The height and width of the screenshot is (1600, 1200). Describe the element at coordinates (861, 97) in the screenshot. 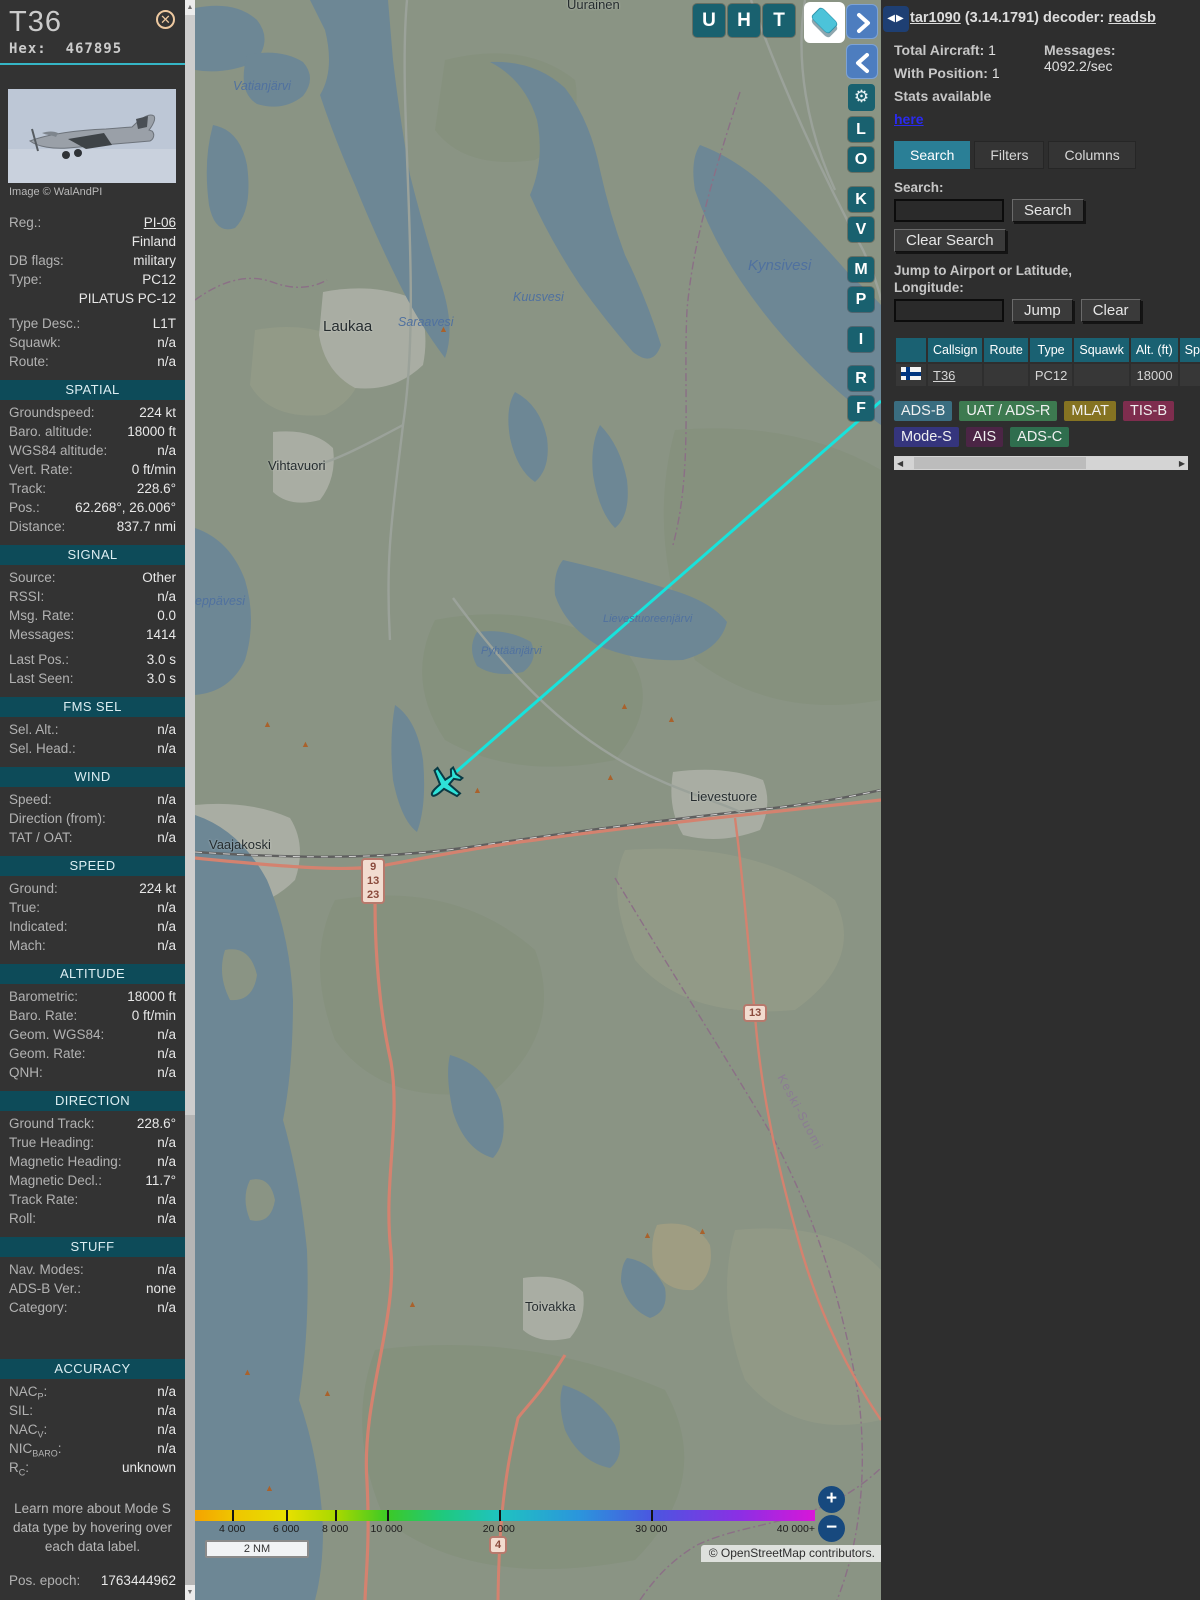

I see `settings-button: ⚙` at that location.